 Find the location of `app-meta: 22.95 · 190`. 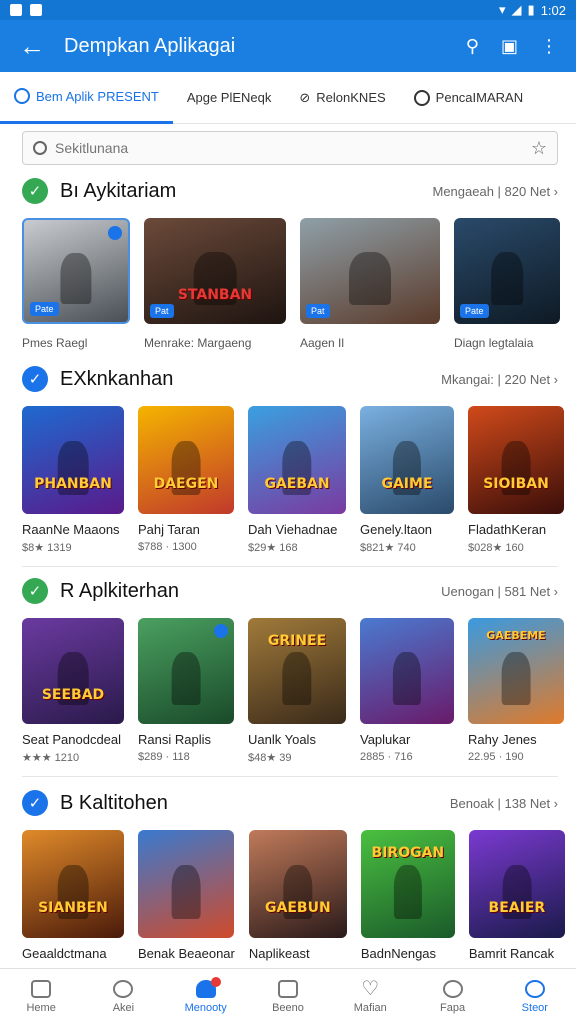

app-meta: 22.95 · 190 is located at coordinates (496, 757).